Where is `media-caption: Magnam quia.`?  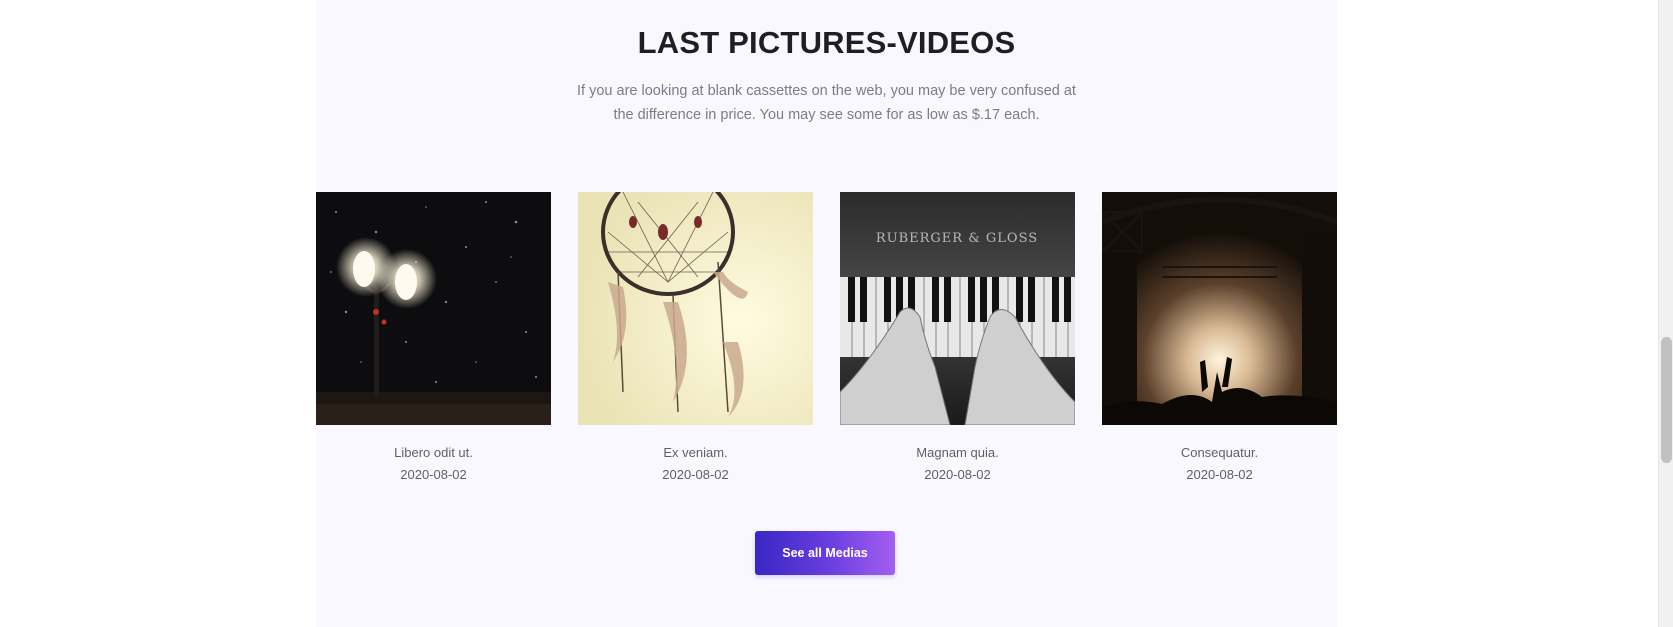
media-caption: Magnam quia. is located at coordinates (957, 452).